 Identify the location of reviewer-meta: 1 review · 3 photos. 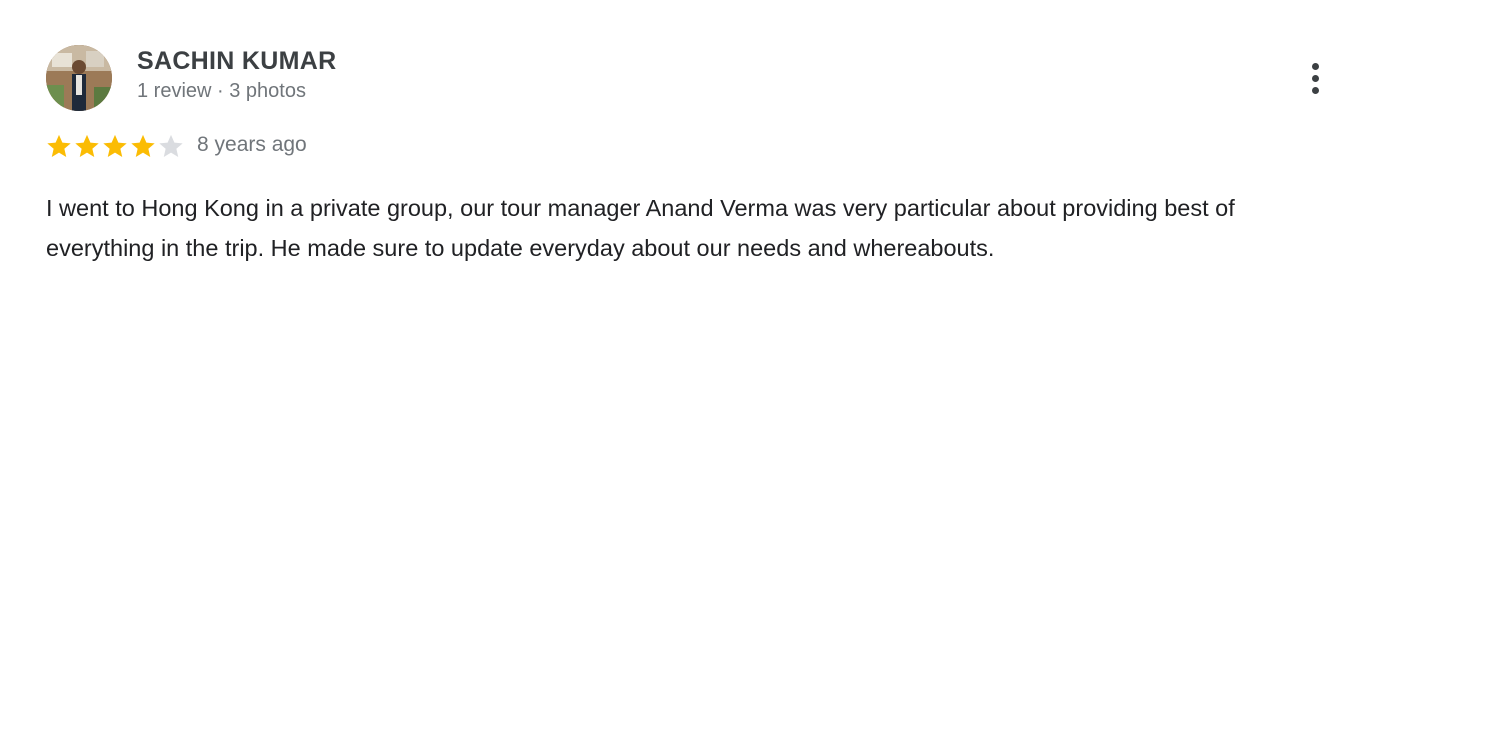
(221, 91).